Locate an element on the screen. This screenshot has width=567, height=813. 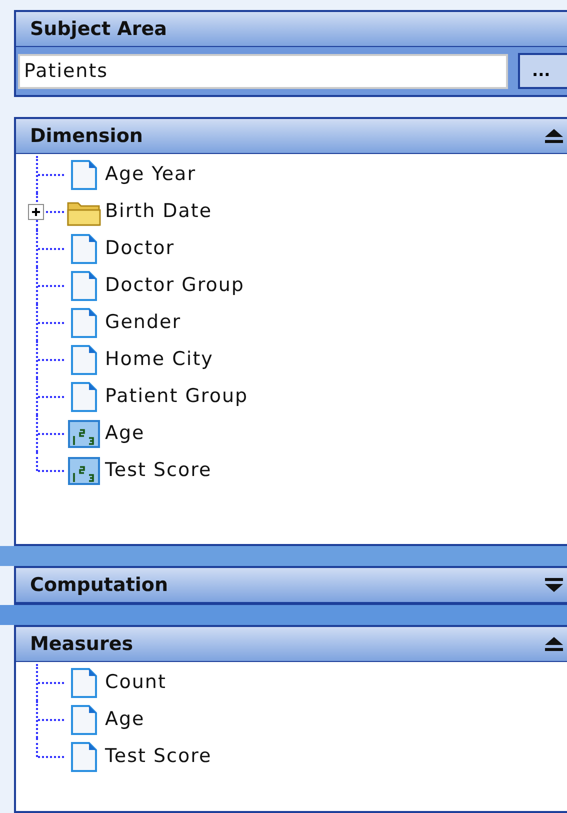
tree-item: Age Year is located at coordinates (150, 174).